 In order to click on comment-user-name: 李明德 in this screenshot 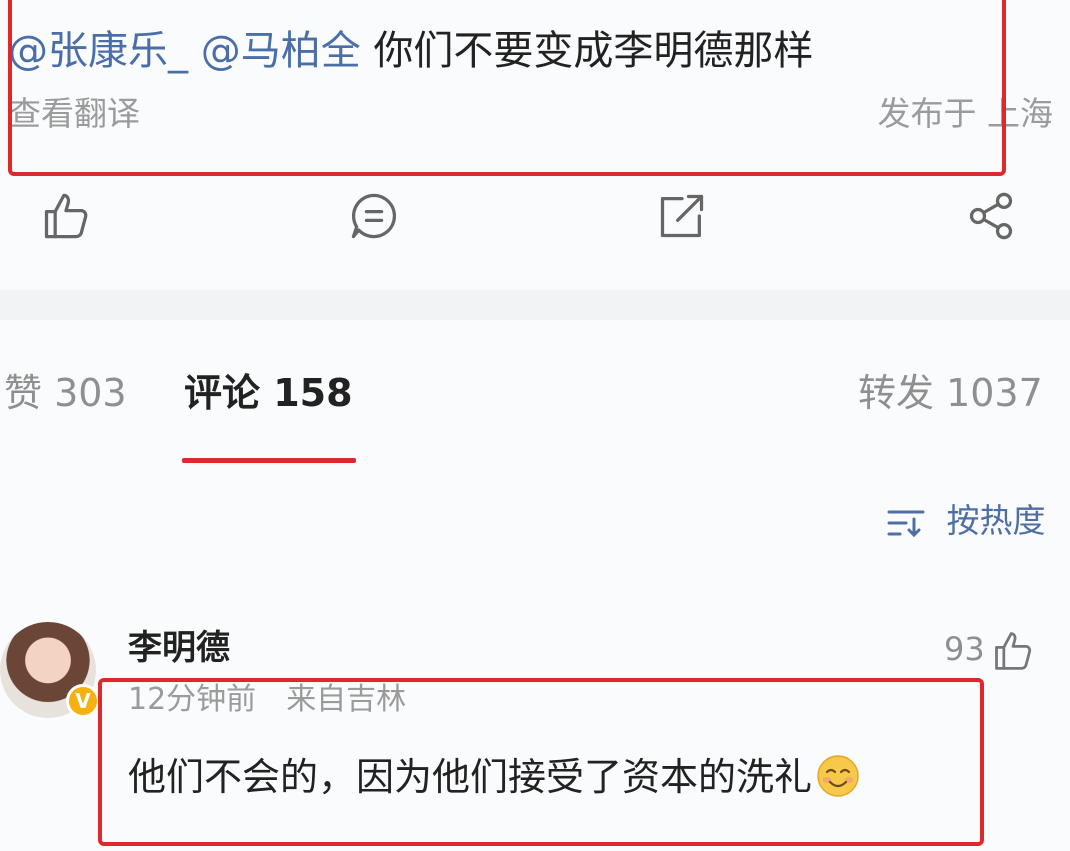, I will do `click(179, 648)`.